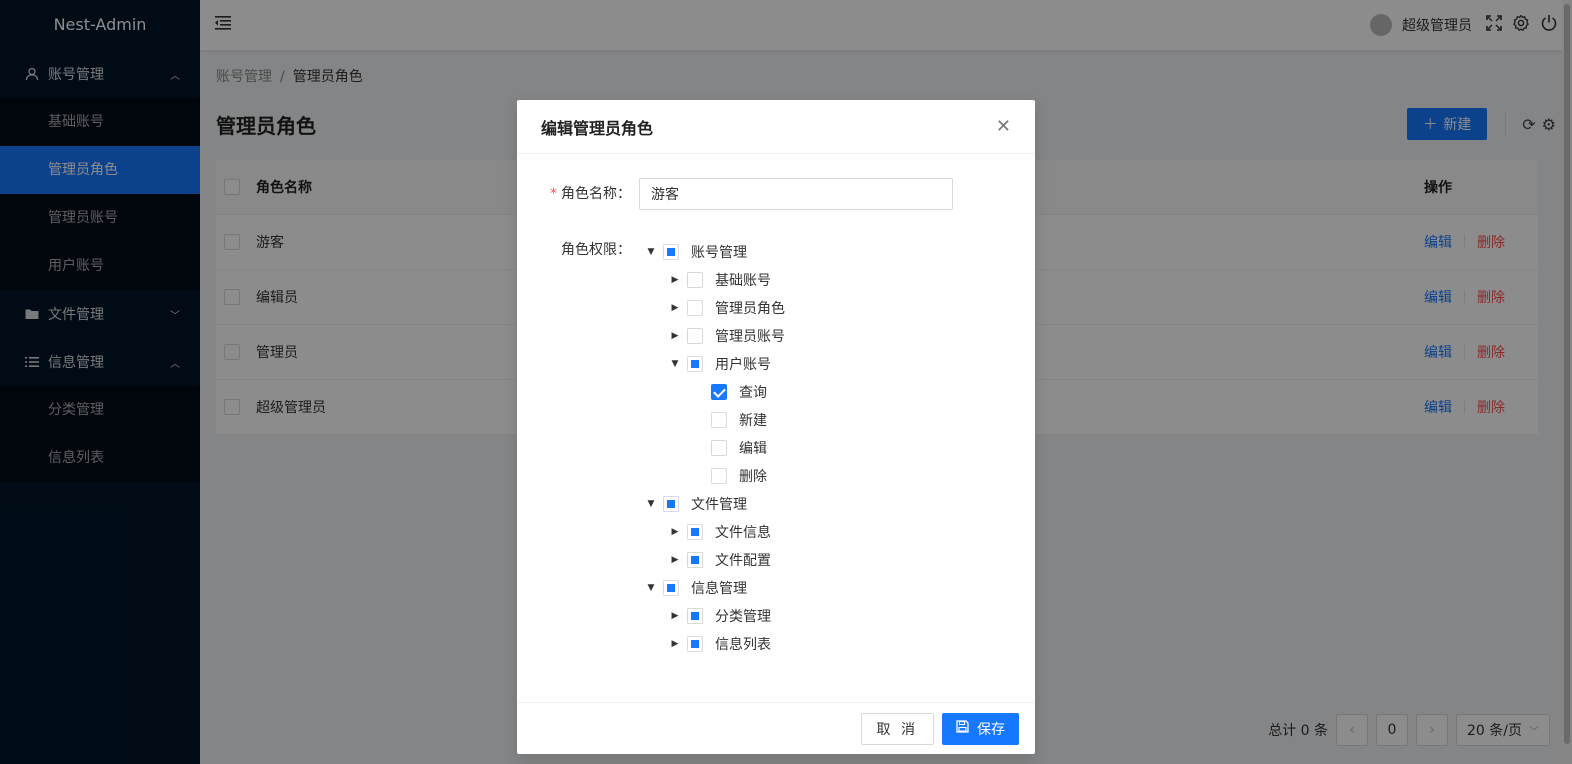  I want to click on role-name-row: * 角色名称：, so click(776, 194).